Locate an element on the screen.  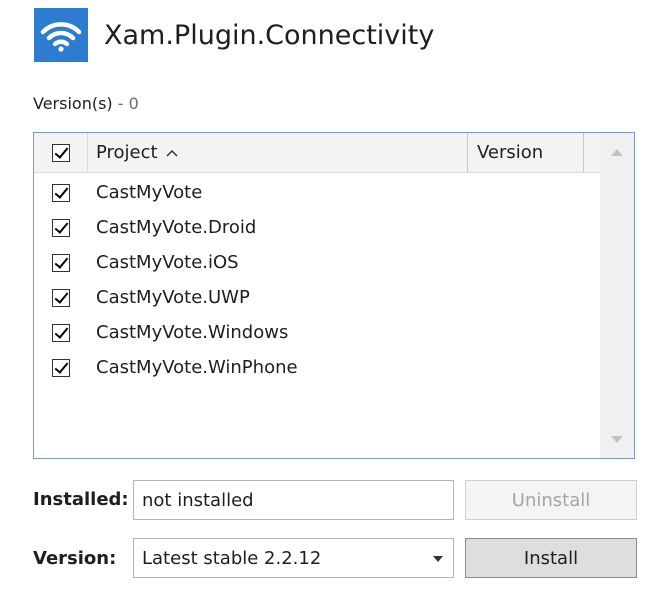
table-row: CastMyVote.iOS is located at coordinates (317, 262).